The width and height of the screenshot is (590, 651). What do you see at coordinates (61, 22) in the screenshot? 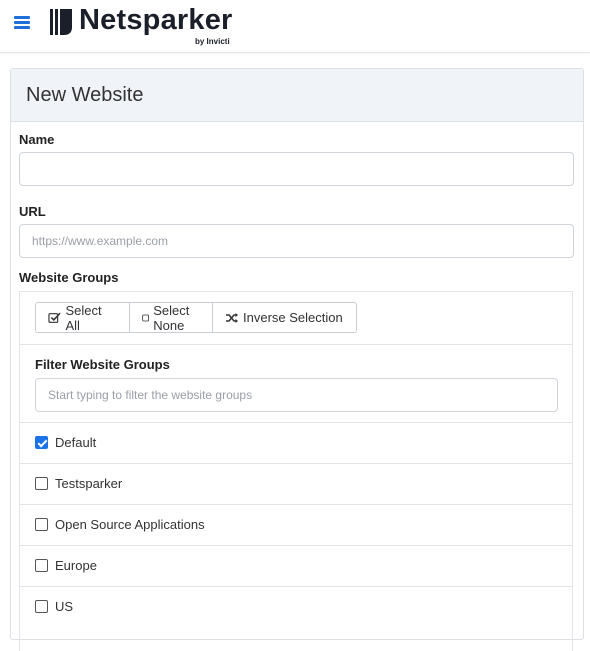
I see `netsparker-logo-mark-icon` at bounding box center [61, 22].